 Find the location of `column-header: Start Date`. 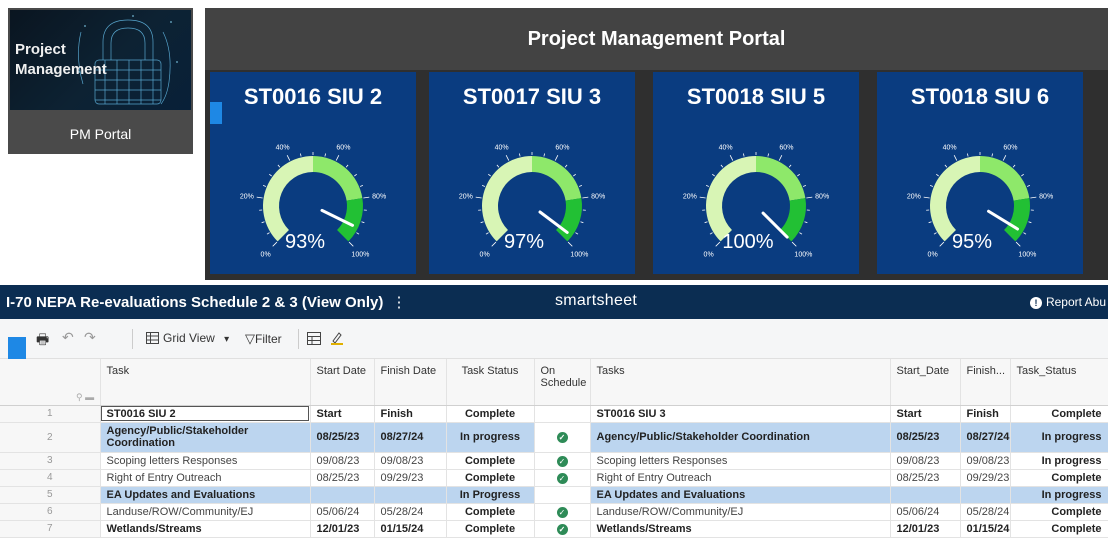

column-header: Start Date is located at coordinates (342, 382).